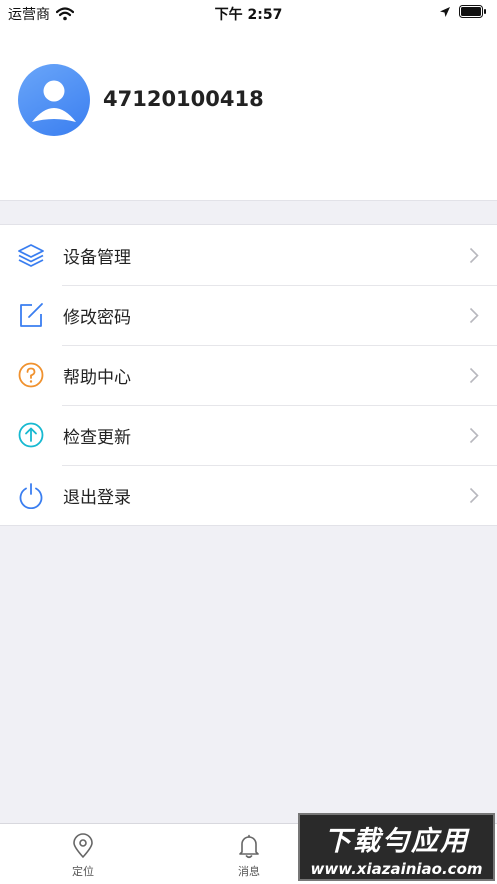 Image resolution: width=497 pixels, height=884 pixels. Describe the element at coordinates (248, 495) in the screenshot. I see `menu-item-logout: 退出登录` at that location.